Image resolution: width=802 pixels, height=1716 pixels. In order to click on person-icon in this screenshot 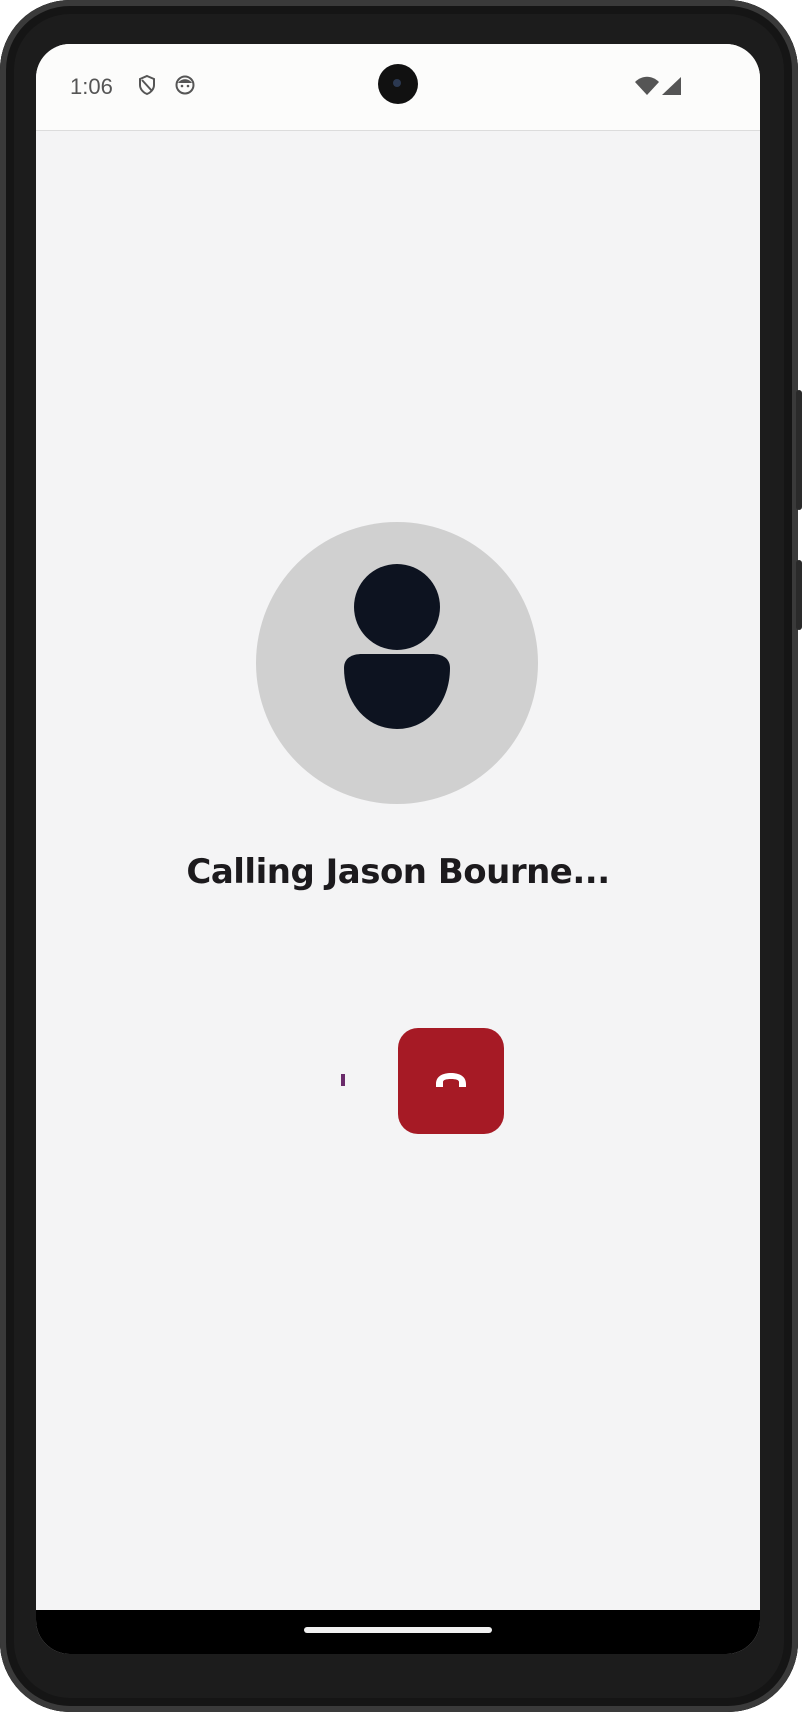, I will do `click(397, 646)`.